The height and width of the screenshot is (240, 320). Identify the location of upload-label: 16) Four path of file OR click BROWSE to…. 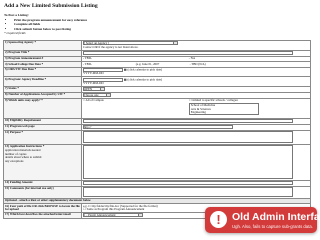
(42, 208).